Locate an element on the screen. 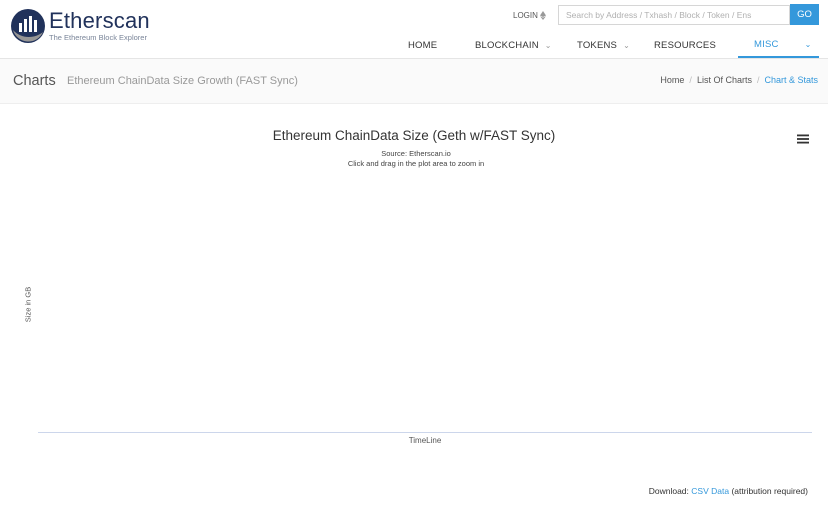 The height and width of the screenshot is (507, 828). search-input is located at coordinates (674, 15).